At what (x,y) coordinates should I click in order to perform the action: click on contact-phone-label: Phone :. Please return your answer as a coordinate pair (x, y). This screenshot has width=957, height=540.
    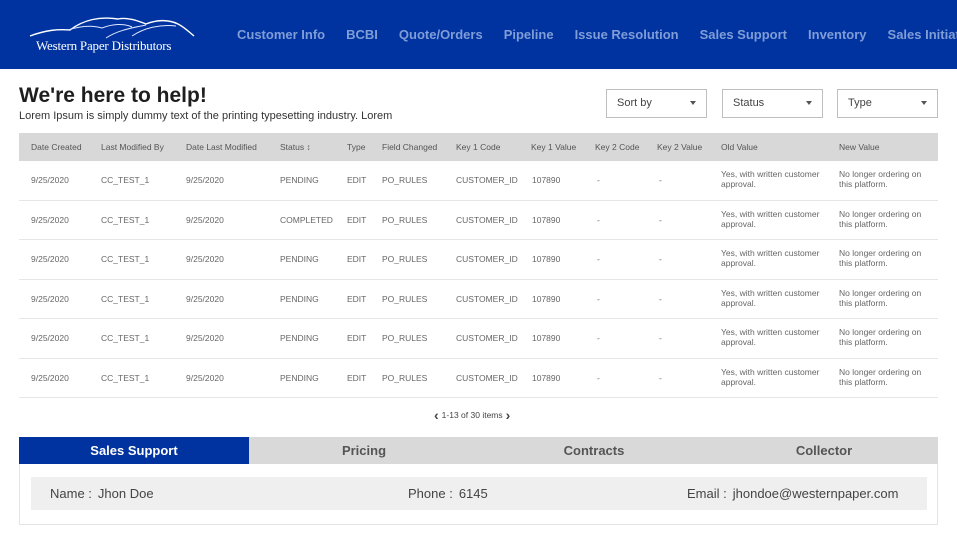
    Looking at the image, I should click on (430, 493).